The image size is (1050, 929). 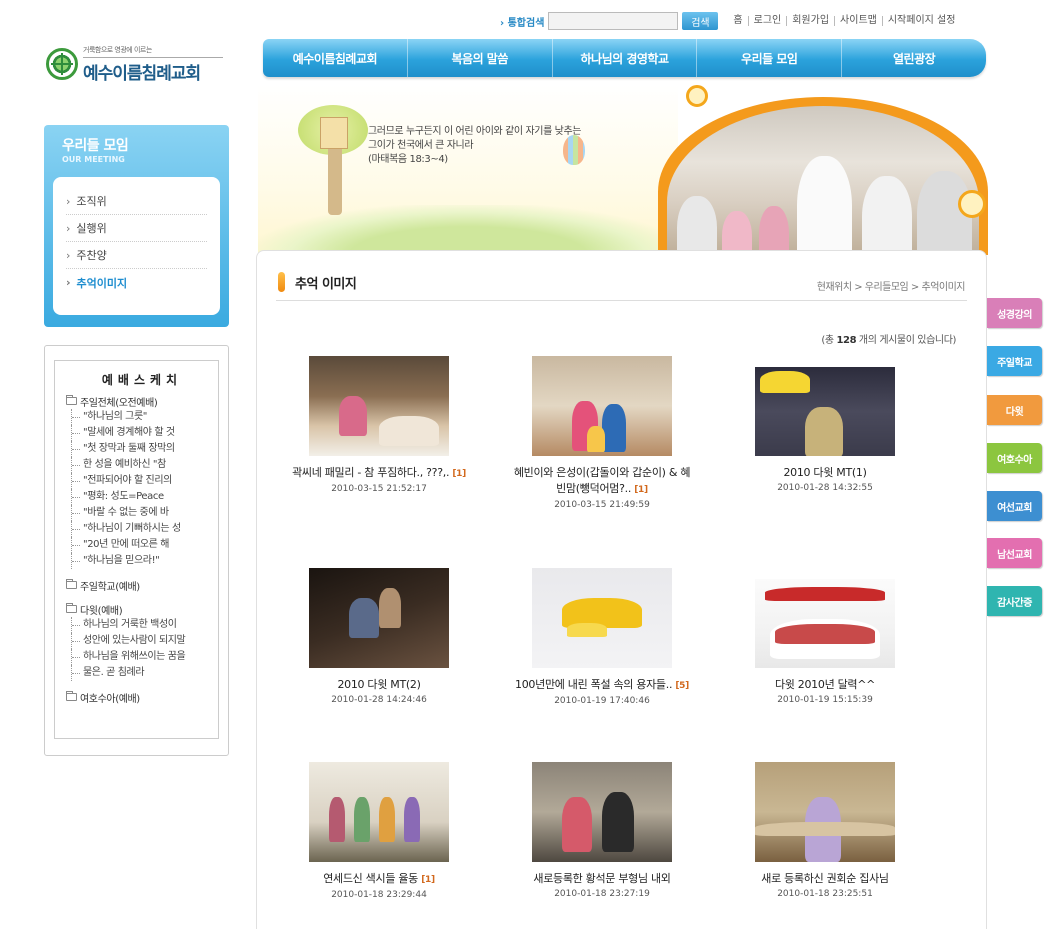 I want to click on gallery-item: 다윗 2010년 달력^^ 2010-01-19 15:15:39, so click(x=825, y=636).